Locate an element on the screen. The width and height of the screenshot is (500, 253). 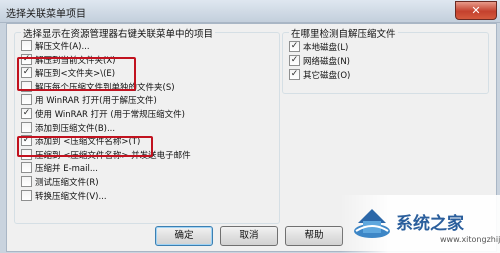
ok-button: 确定 is located at coordinates (184, 236).